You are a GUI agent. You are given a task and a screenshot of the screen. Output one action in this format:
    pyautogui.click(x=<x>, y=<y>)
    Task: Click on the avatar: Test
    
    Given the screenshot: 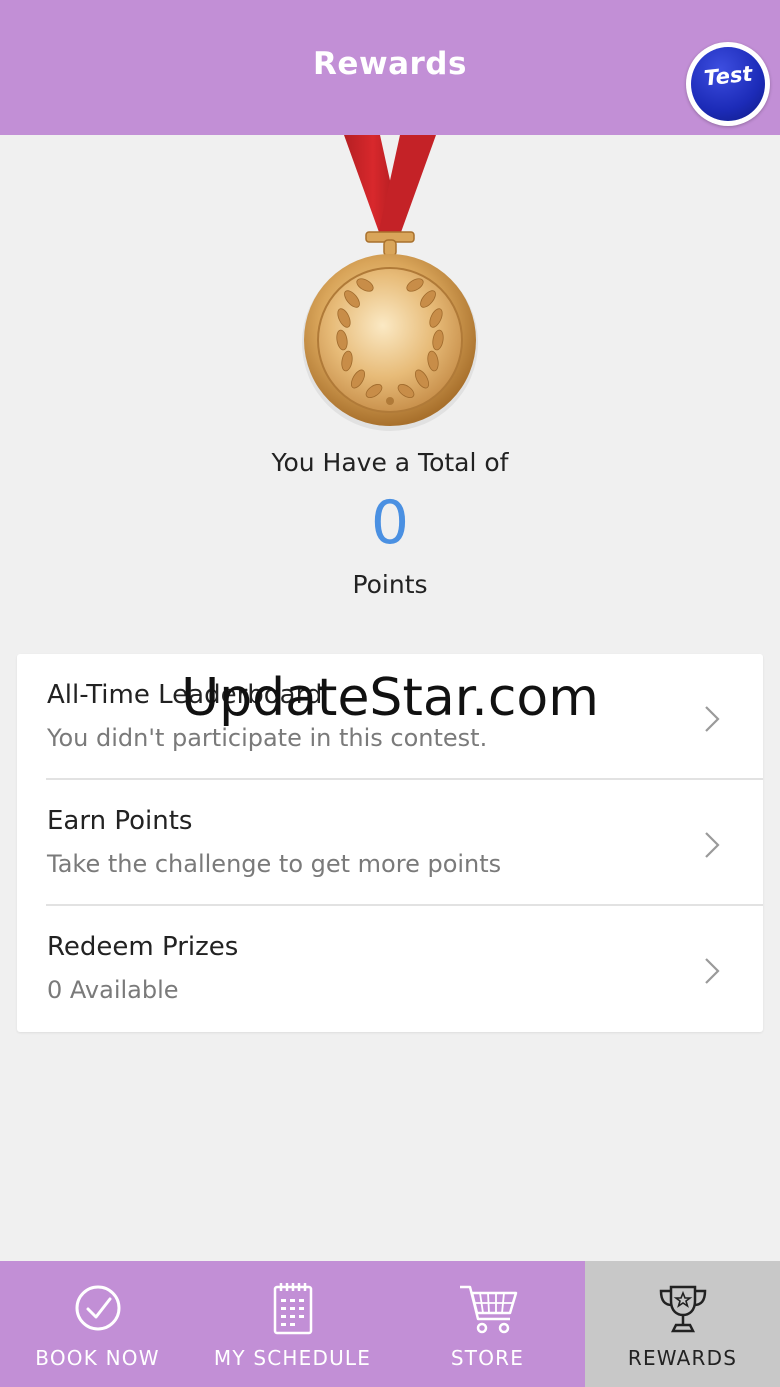 What is the action you would take?
    pyautogui.click(x=728, y=84)
    